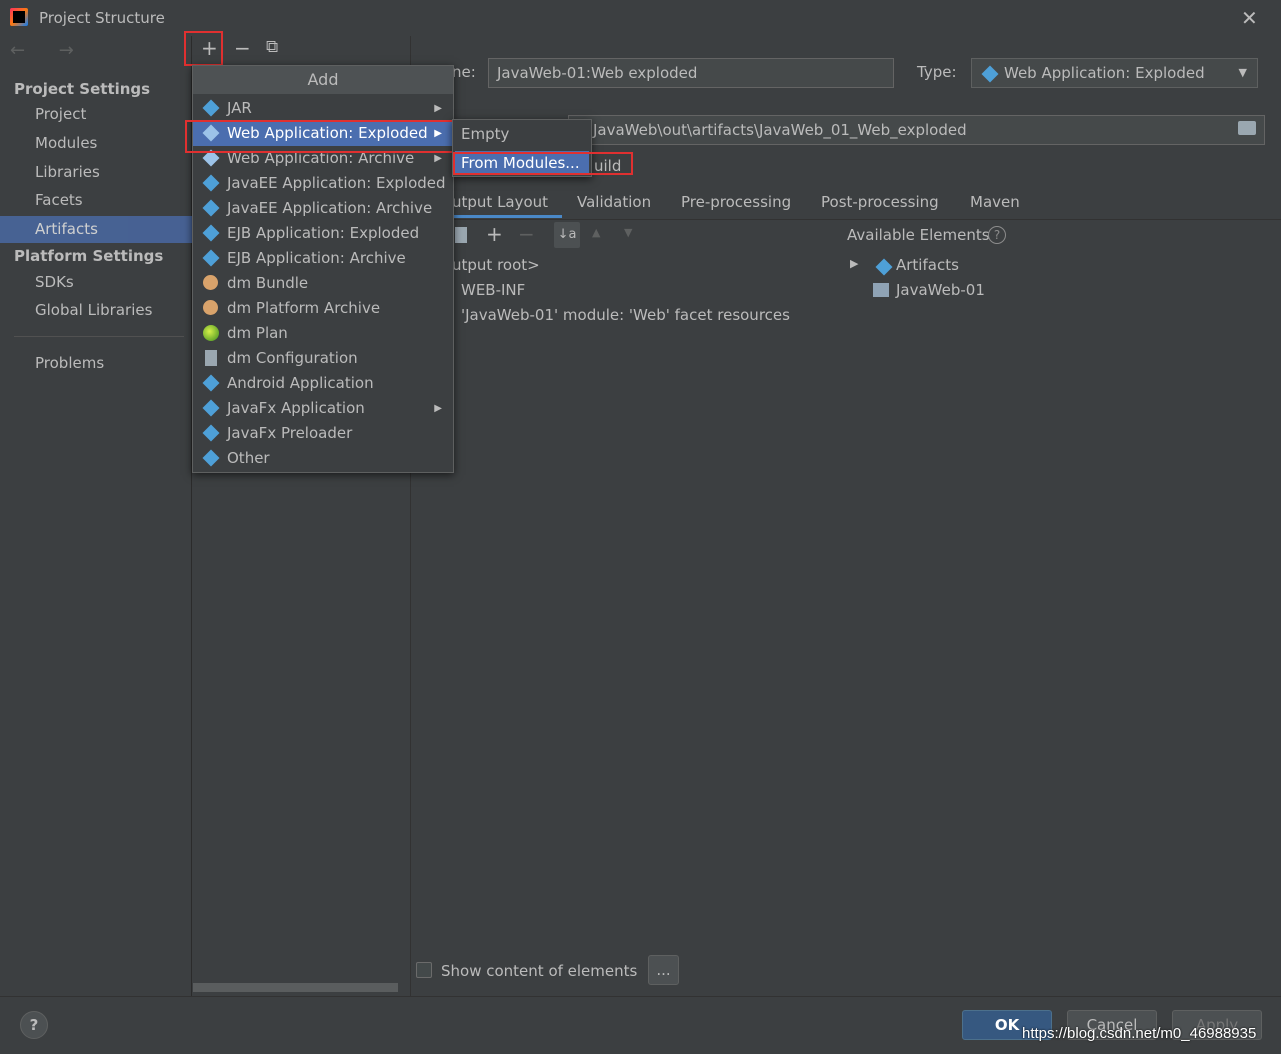 This screenshot has width=1281, height=1054. I want to click on menu-item-label: JAR, so click(239, 108).